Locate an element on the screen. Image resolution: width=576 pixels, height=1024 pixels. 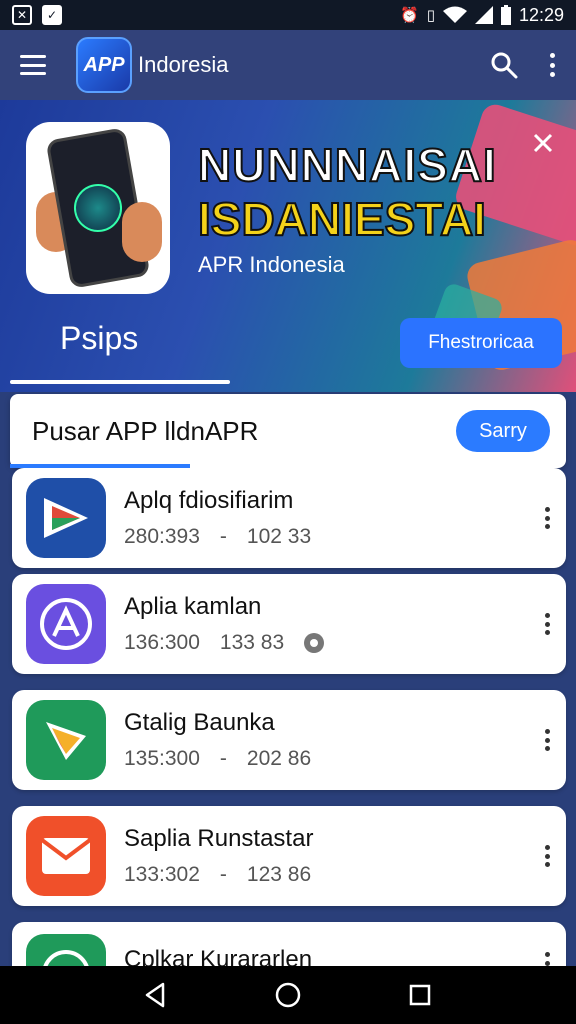
home-icon is located at coordinates (288, 995).